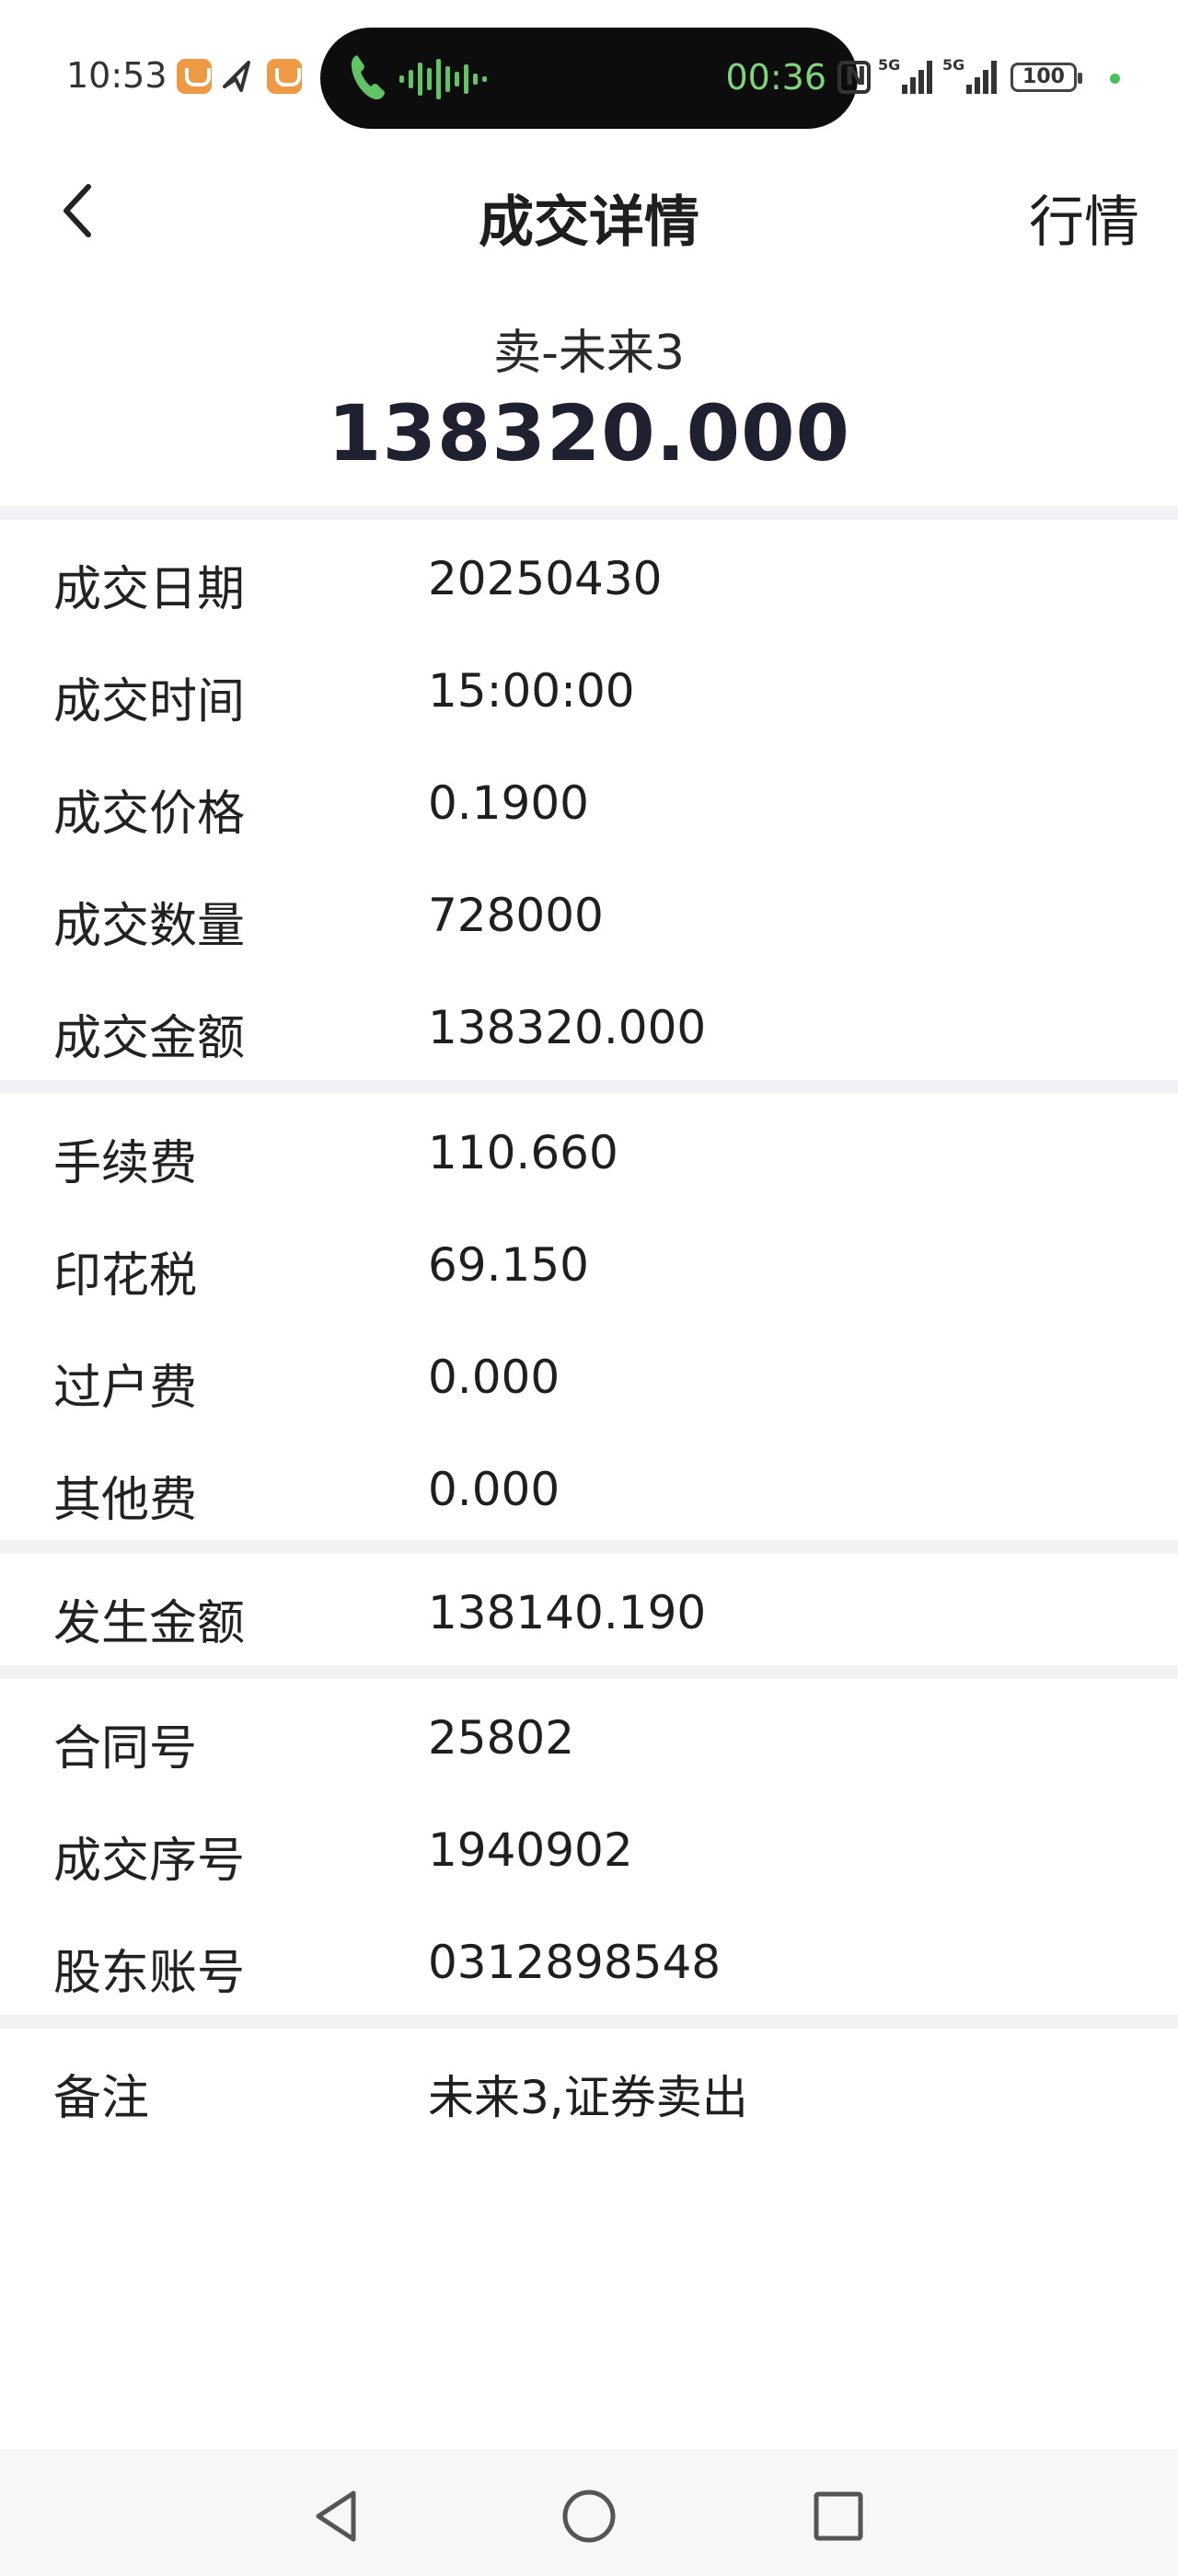  Describe the element at coordinates (567, 1612) in the screenshot. I see `detail-value: 138140.190` at that location.